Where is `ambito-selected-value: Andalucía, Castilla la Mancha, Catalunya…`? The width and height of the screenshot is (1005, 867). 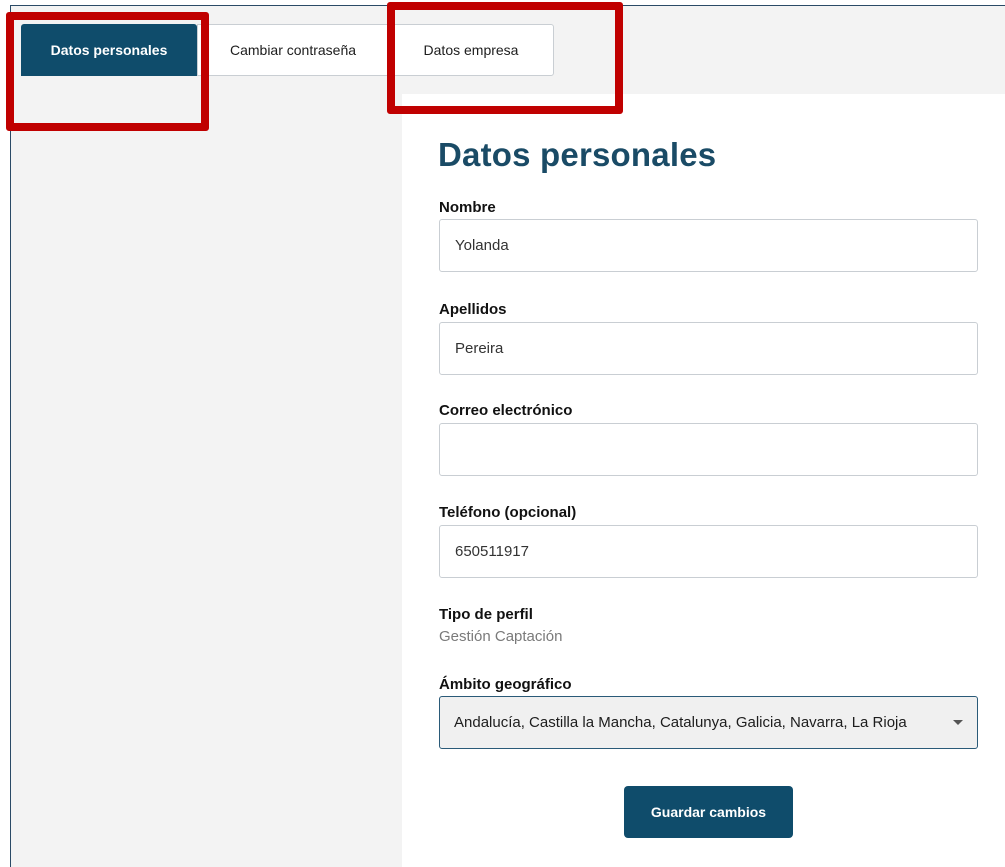
ambito-selected-value: Andalucía, Castilla la Mancha, Catalunya… is located at coordinates (680, 722).